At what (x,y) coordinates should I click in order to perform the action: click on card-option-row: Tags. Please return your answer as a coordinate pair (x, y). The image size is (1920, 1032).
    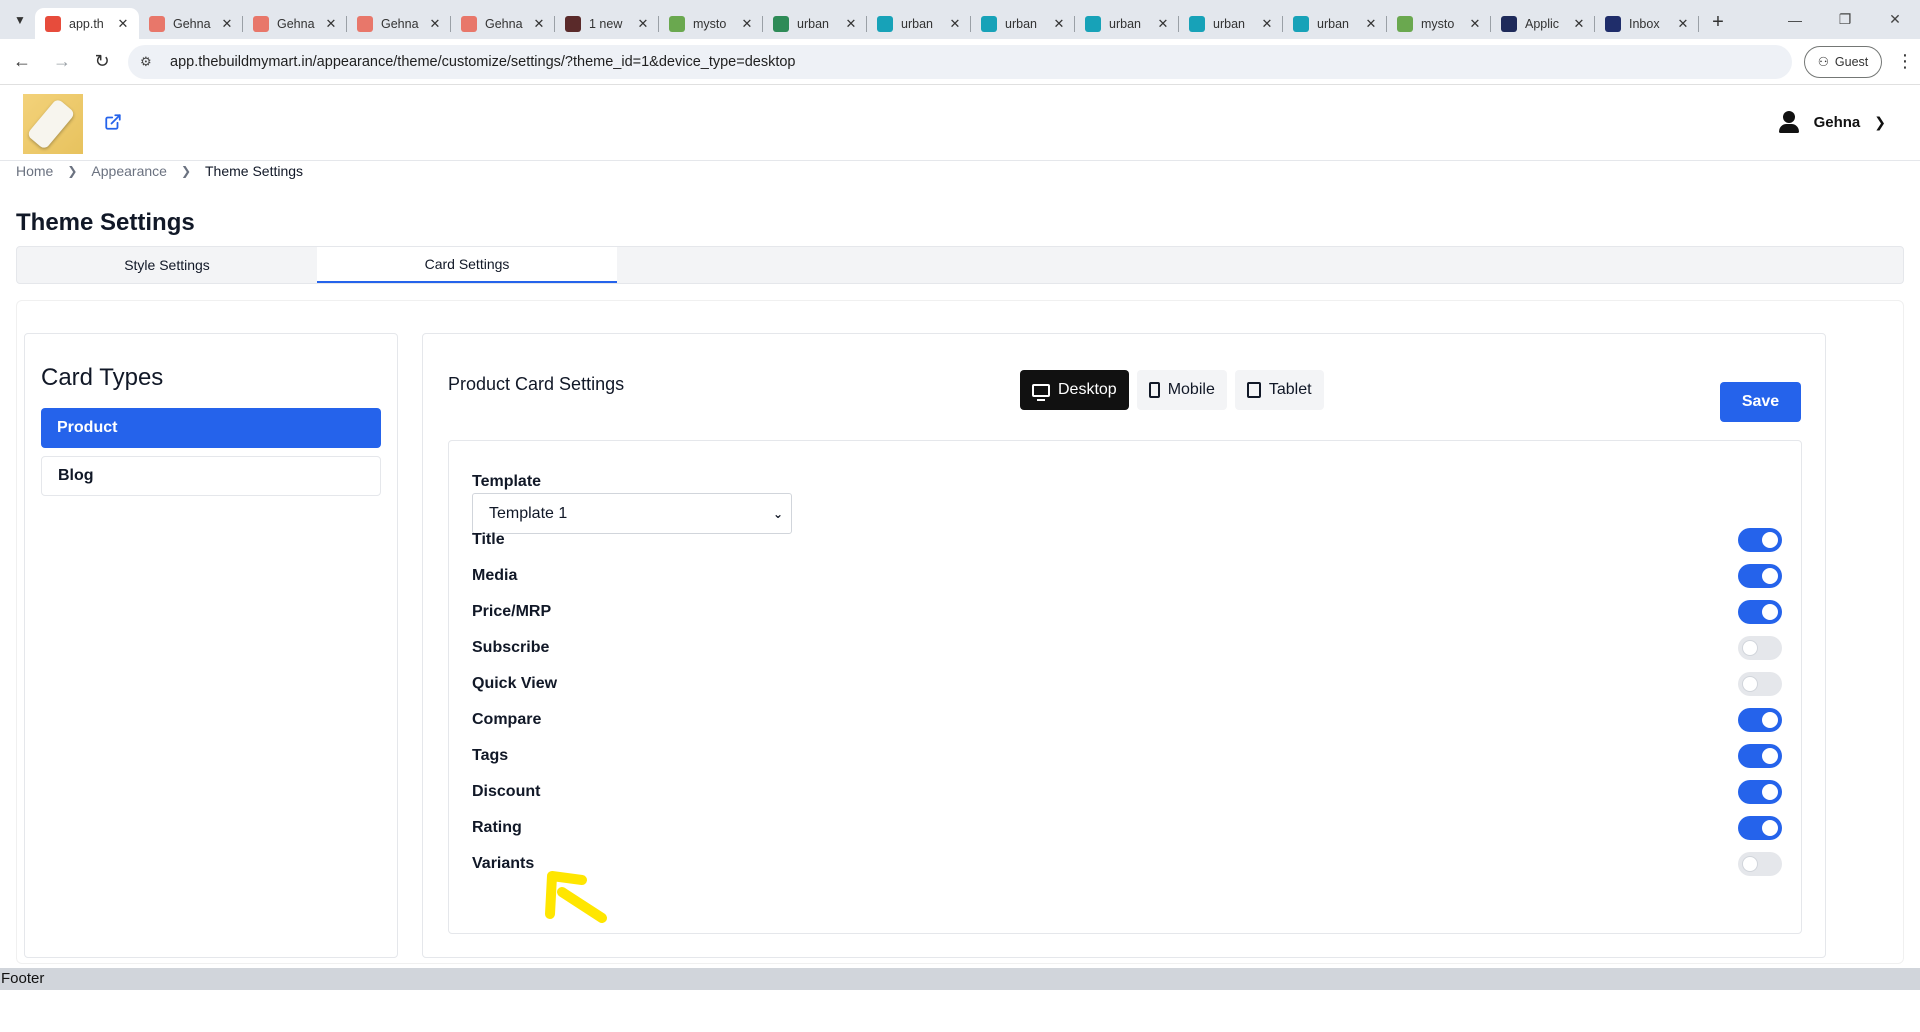
    Looking at the image, I should click on (1127, 756).